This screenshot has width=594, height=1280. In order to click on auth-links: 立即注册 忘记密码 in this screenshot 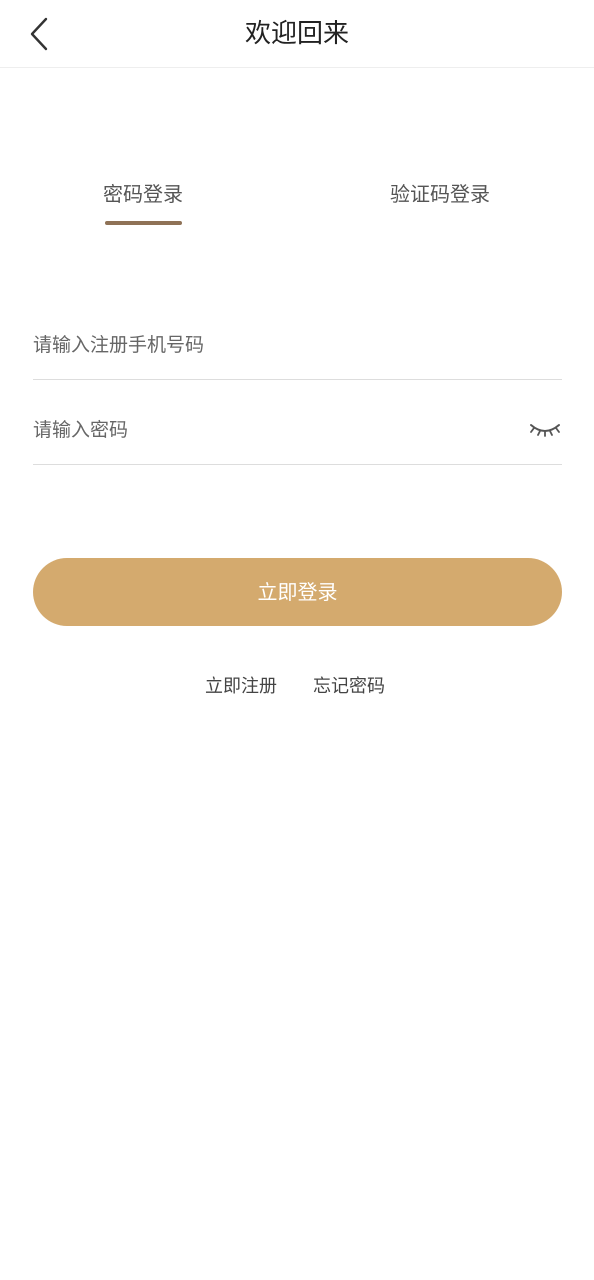, I will do `click(297, 687)`.